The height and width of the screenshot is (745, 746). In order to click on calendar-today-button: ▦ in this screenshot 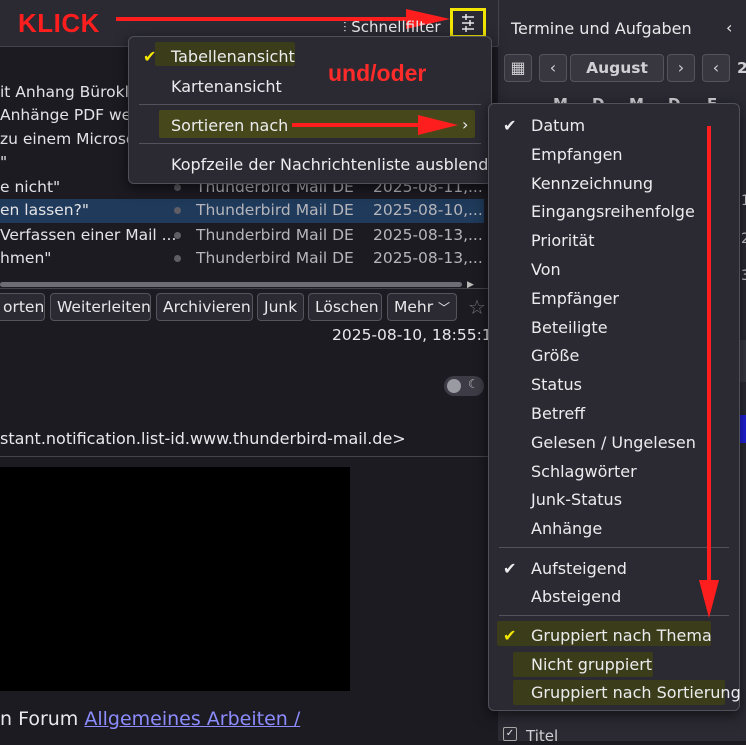, I will do `click(518, 68)`.